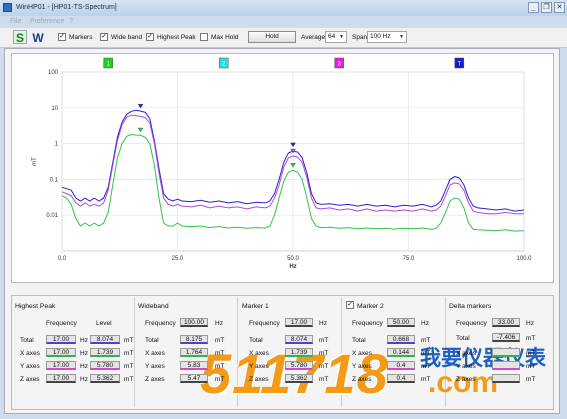 Image resolution: width=567 pixels, height=419 pixels. Describe the element at coordinates (466, 366) in the screenshot. I see `delta-row-label: Y axes` at that location.